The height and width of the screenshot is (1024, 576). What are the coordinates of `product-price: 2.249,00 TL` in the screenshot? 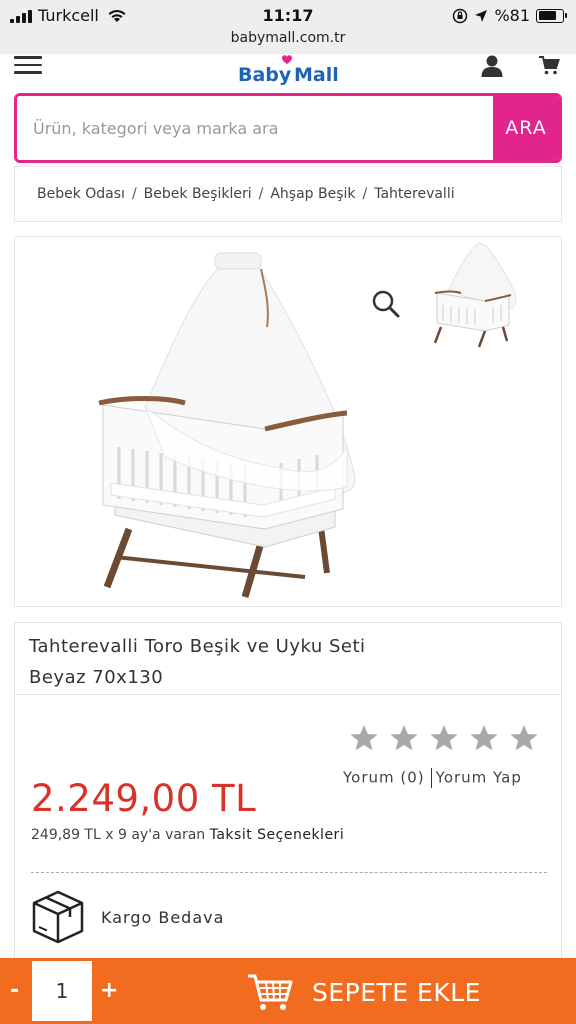 It's located at (144, 798).